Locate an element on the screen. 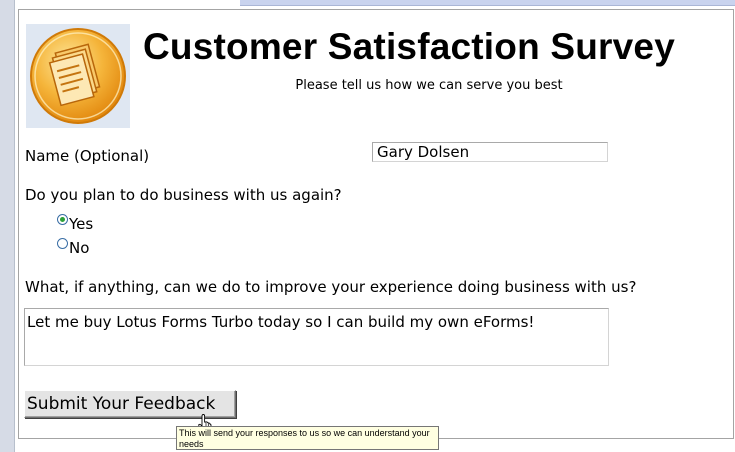 This screenshot has width=735, height=452. page-subtitle: Please tell us how we can serve you best is located at coordinates (429, 85).